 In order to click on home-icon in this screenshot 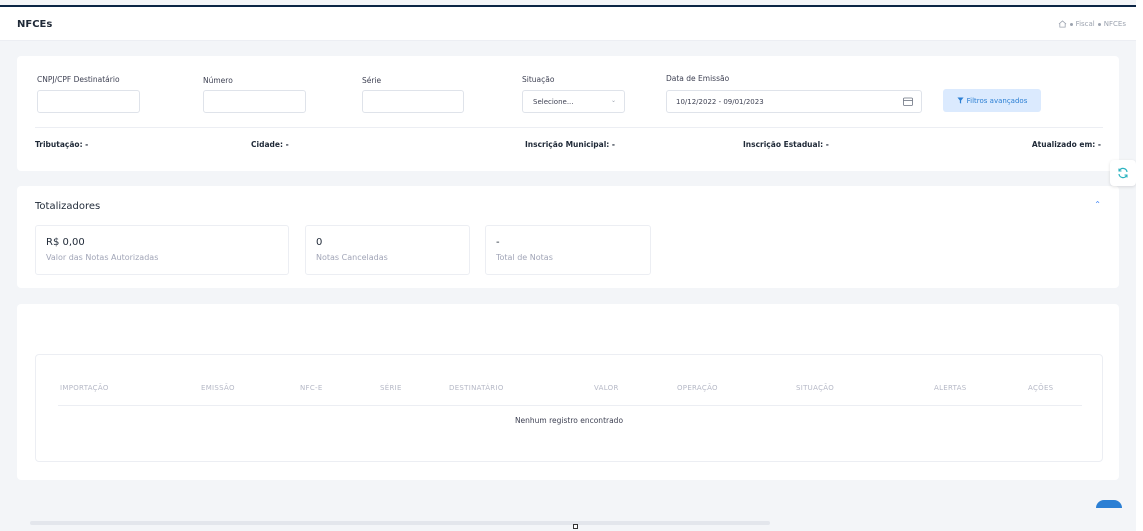, I will do `click(1062, 24)`.